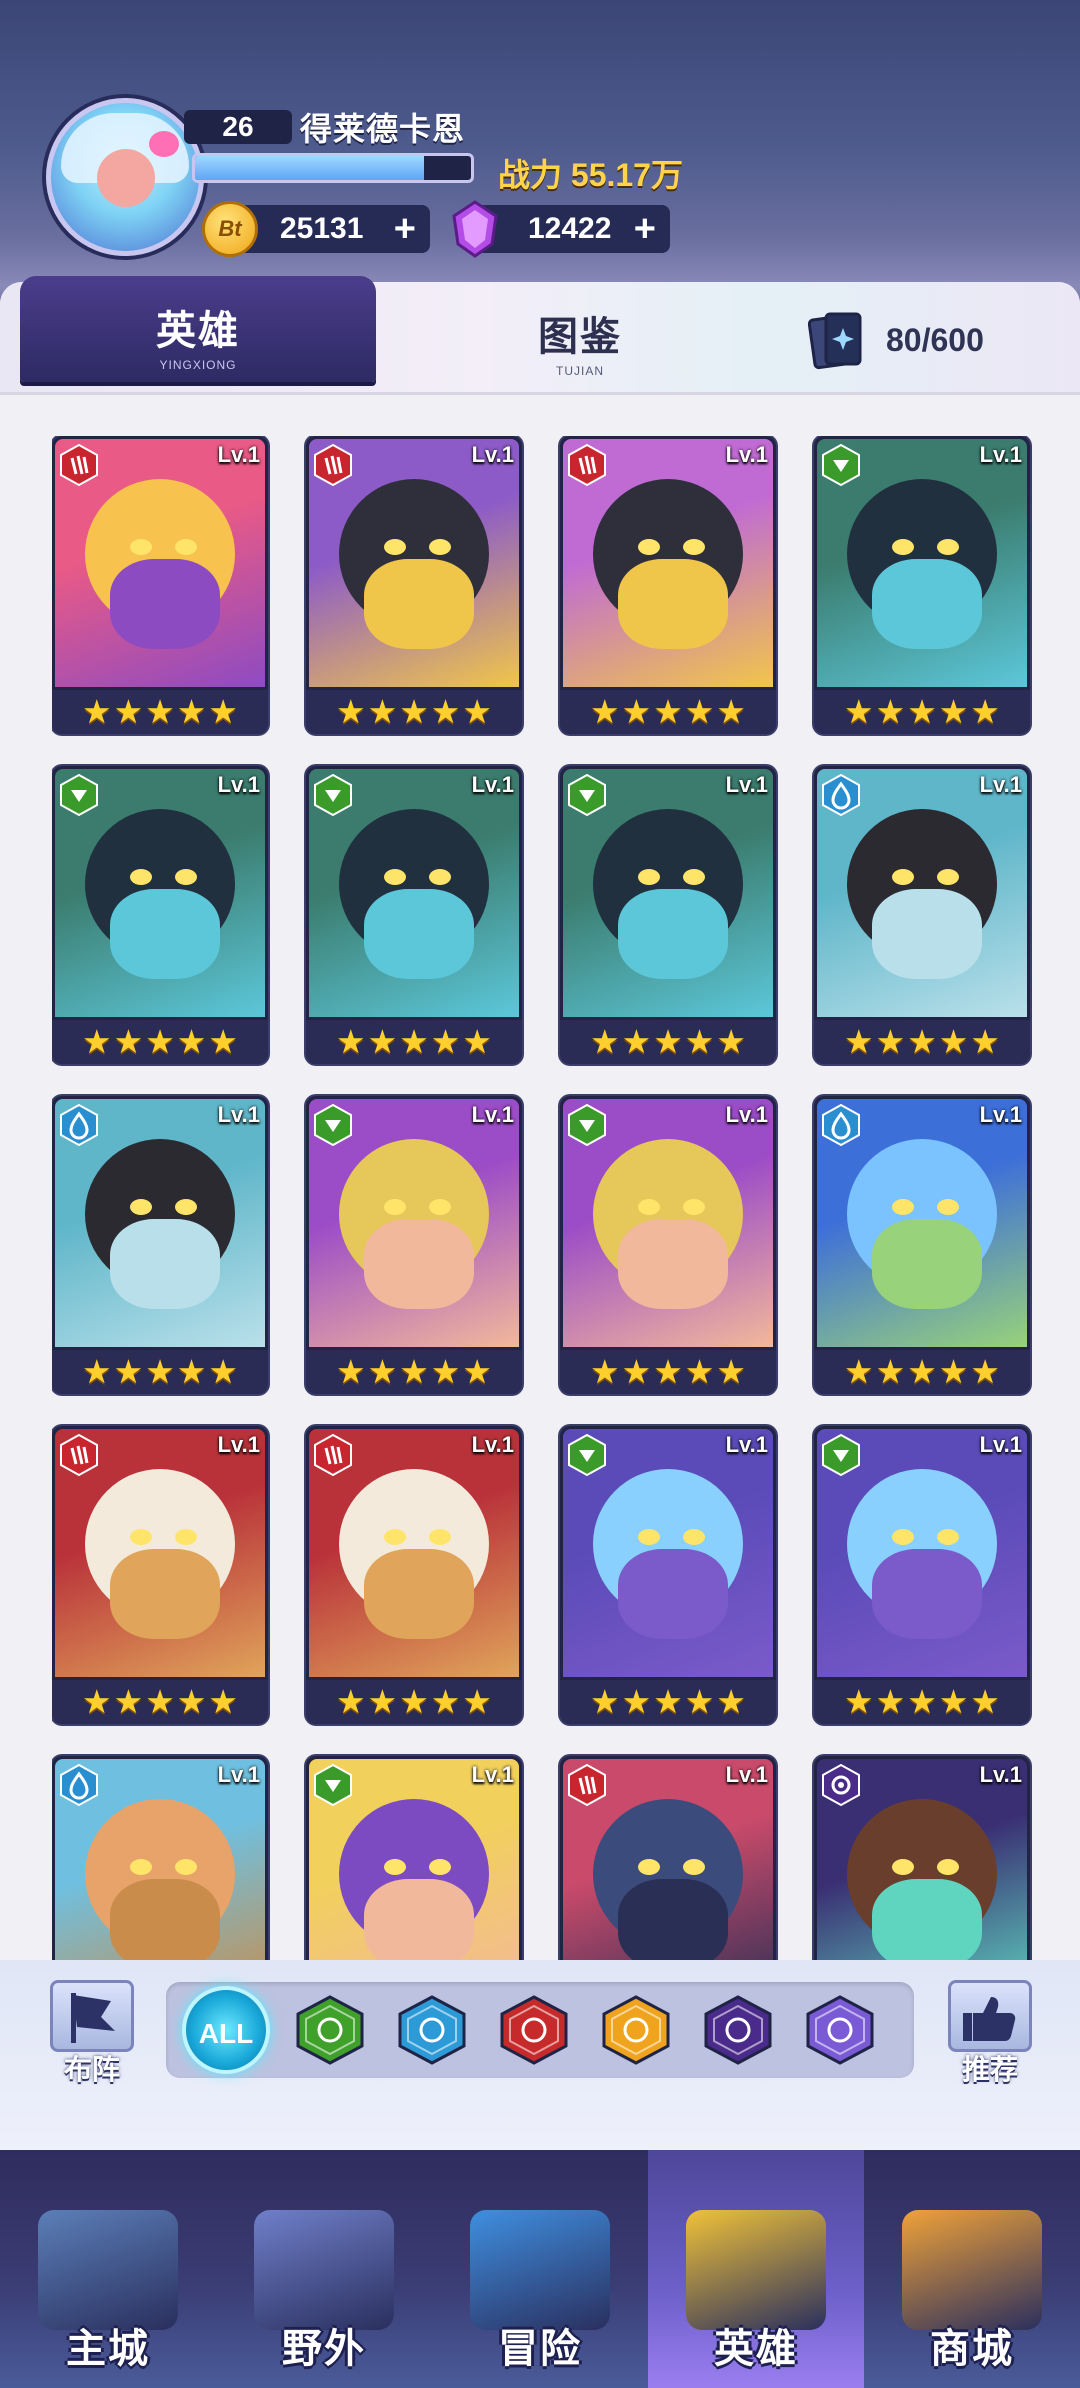 Image resolution: width=1080 pixels, height=2388 pixels. I want to click on formation-button: 布阵, so click(92, 2035).